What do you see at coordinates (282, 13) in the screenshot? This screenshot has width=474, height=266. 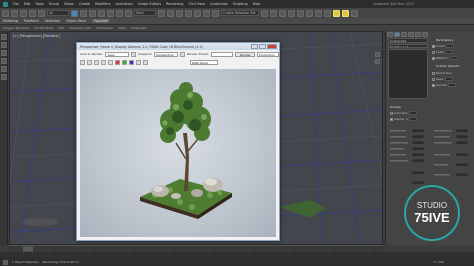 I see `layer-manager-icon` at bounding box center [282, 13].